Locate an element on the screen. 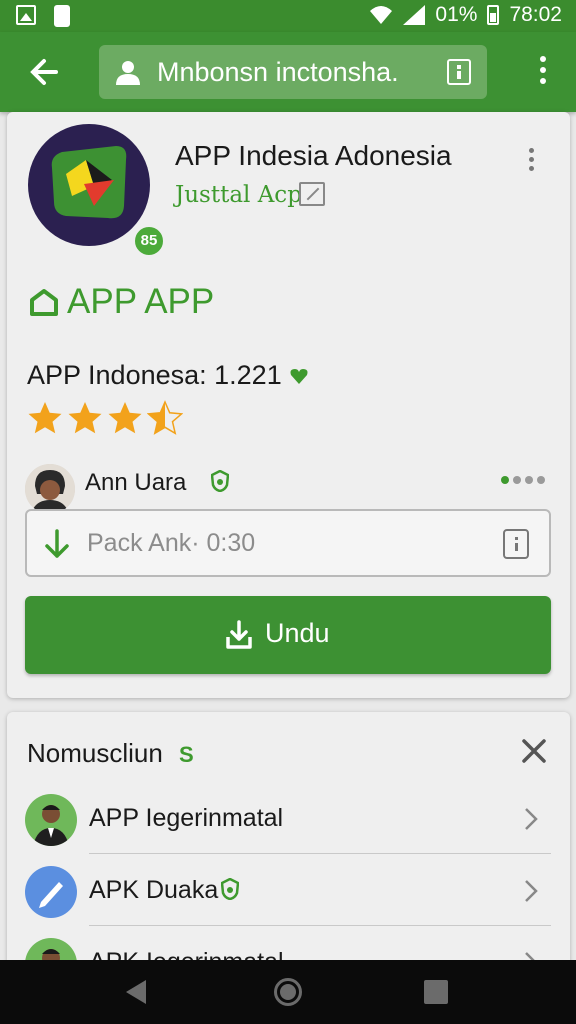 The height and width of the screenshot is (1024, 576). app-toolbar: Mnbonsn inctonsha. is located at coordinates (288, 72).